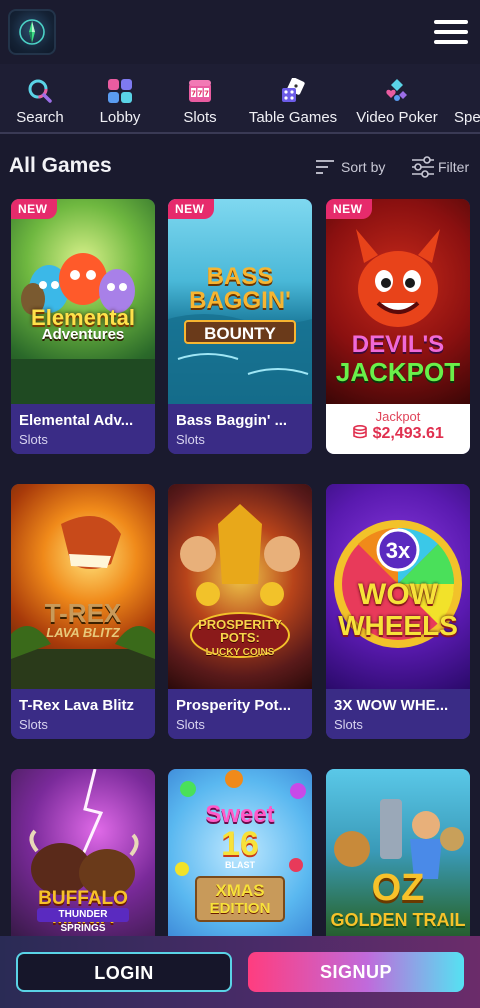  Describe the element at coordinates (398, 301) in the screenshot. I see `game-thumbnail: DEVIL'S JACKPOT` at that location.